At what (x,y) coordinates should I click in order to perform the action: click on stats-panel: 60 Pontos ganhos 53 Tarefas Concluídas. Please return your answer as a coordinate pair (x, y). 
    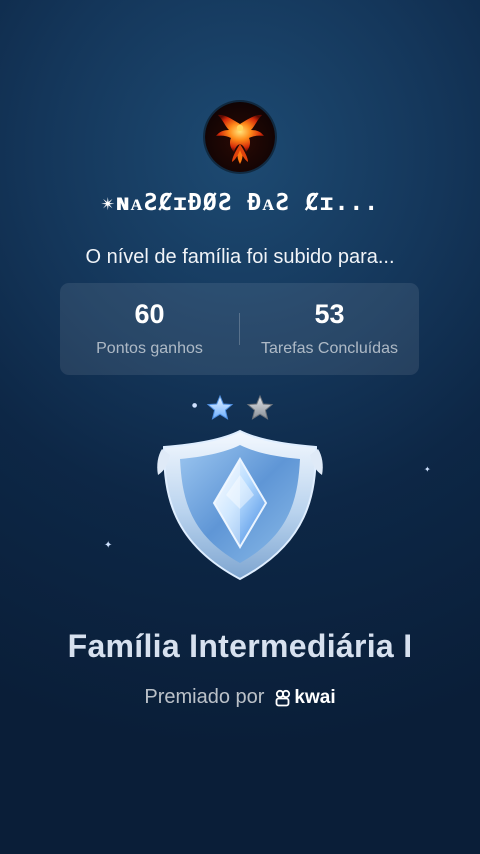
    Looking at the image, I should click on (239, 329).